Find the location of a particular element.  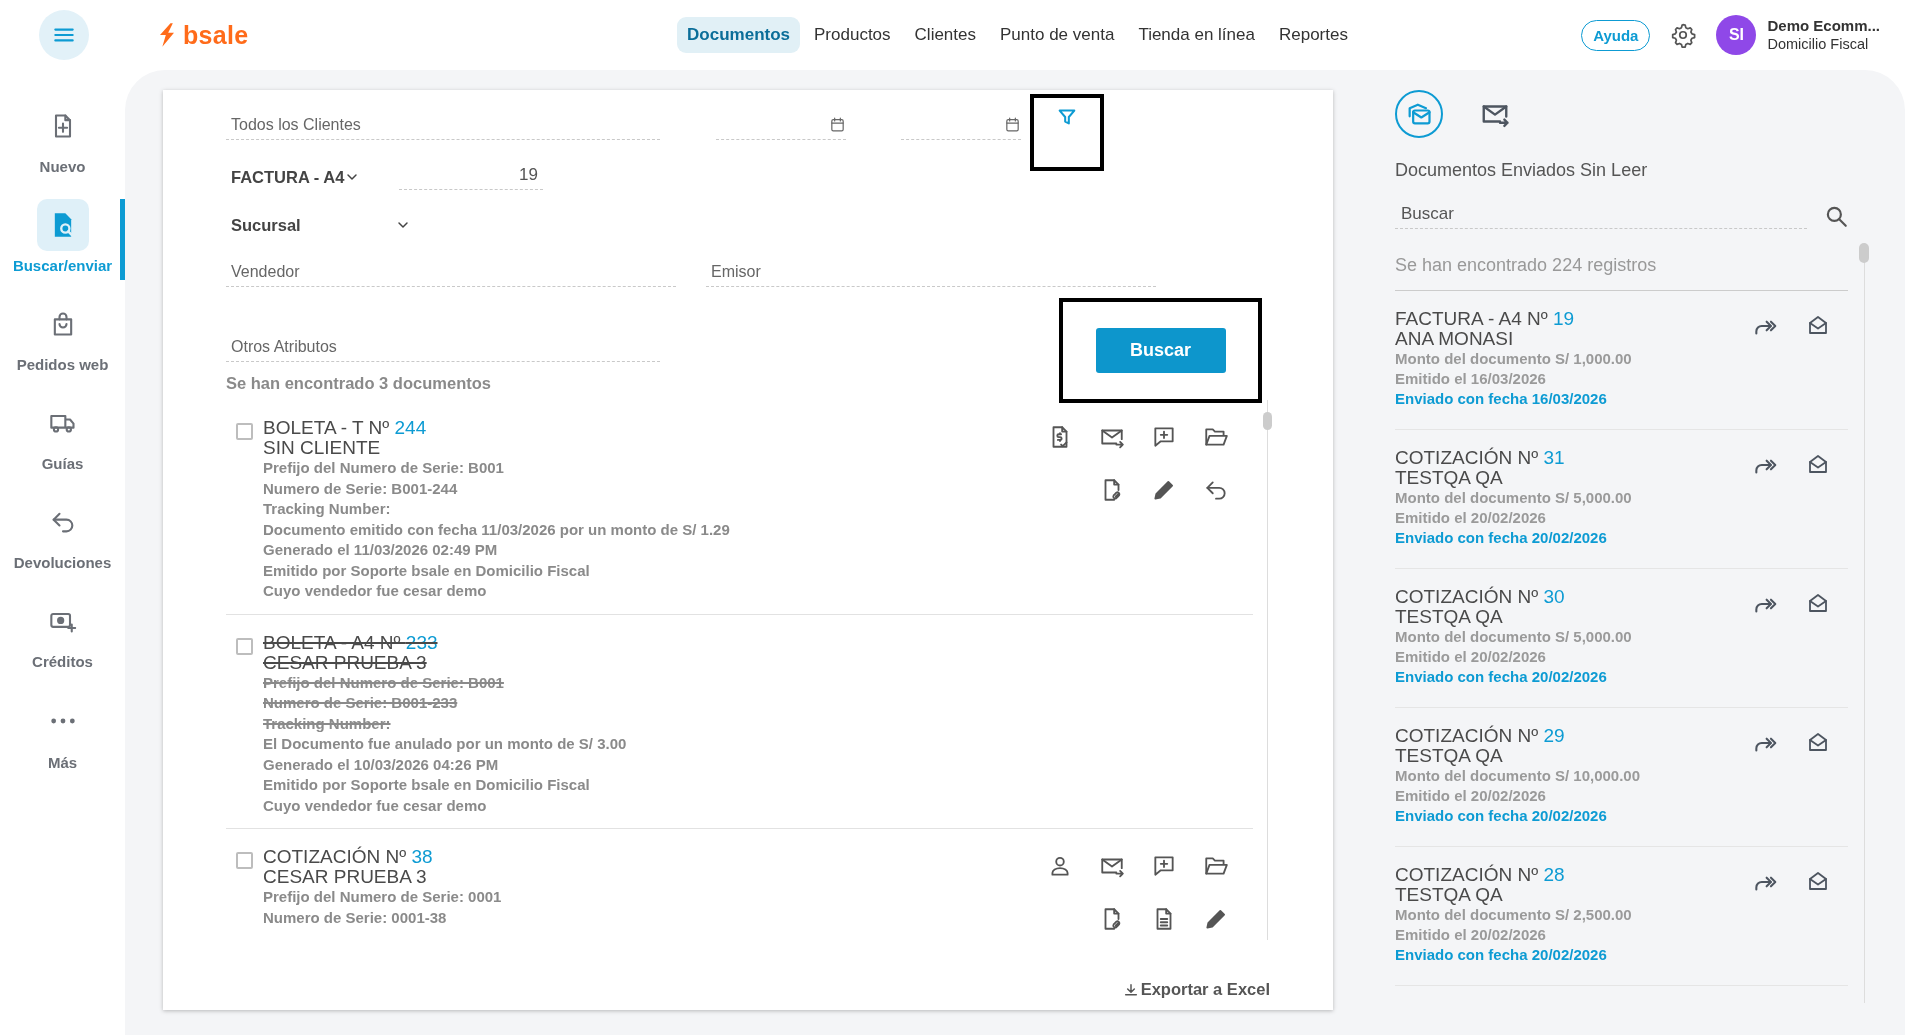

sidebar-item: Créditos is located at coordinates (62, 635).